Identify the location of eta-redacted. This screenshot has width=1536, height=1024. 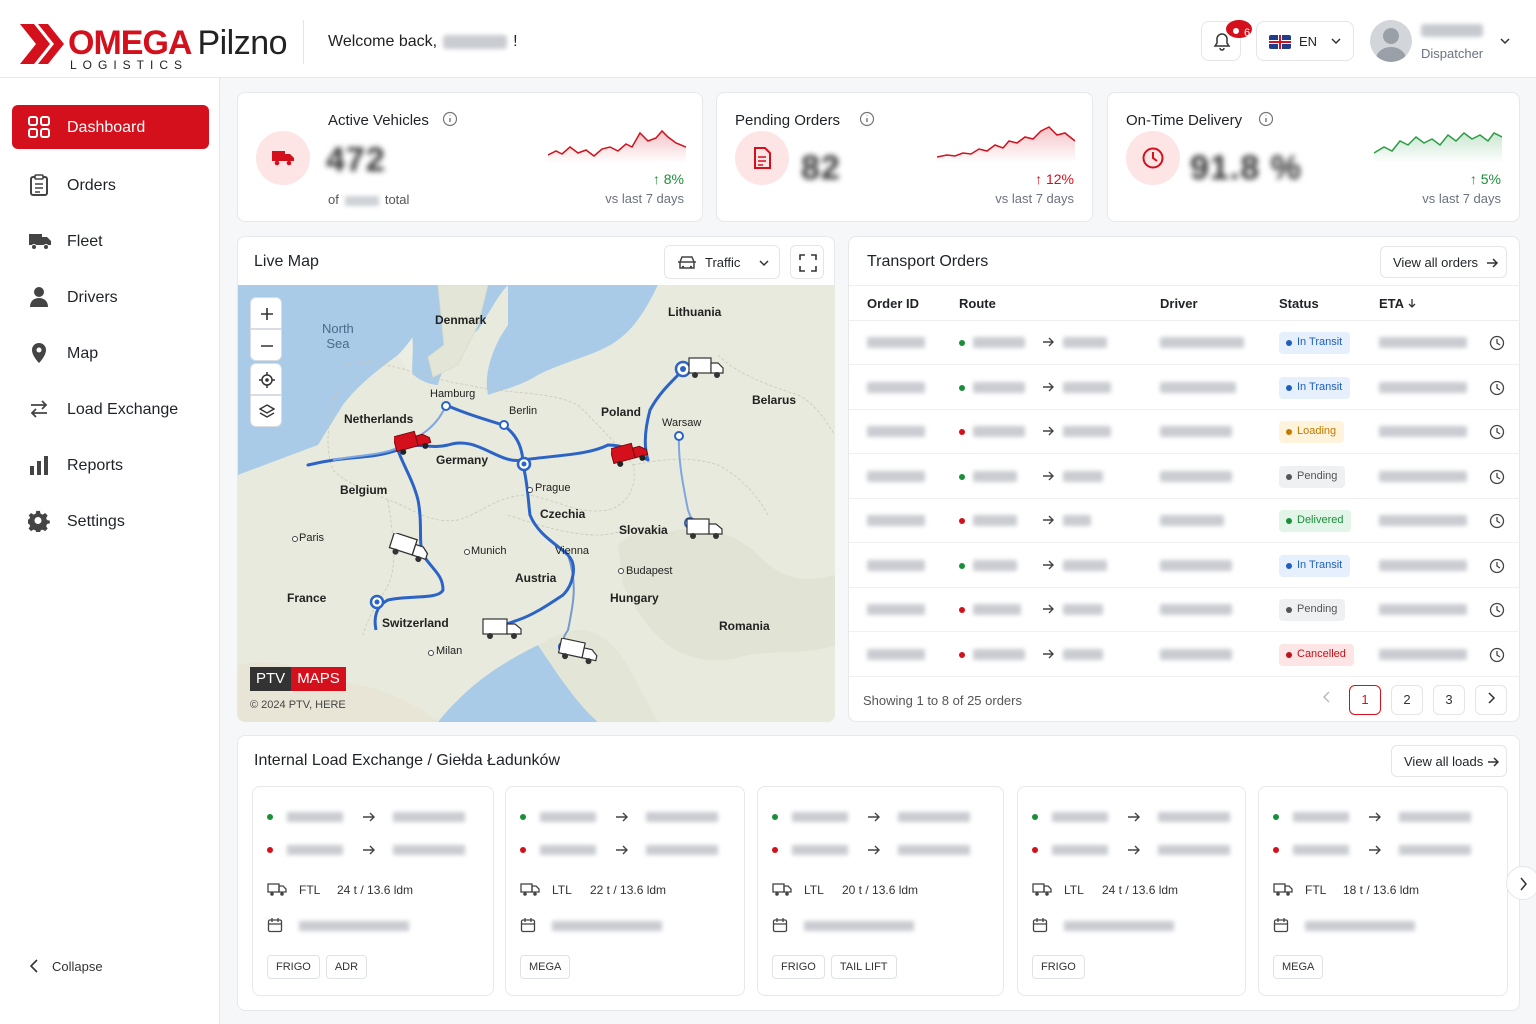
(1423, 654).